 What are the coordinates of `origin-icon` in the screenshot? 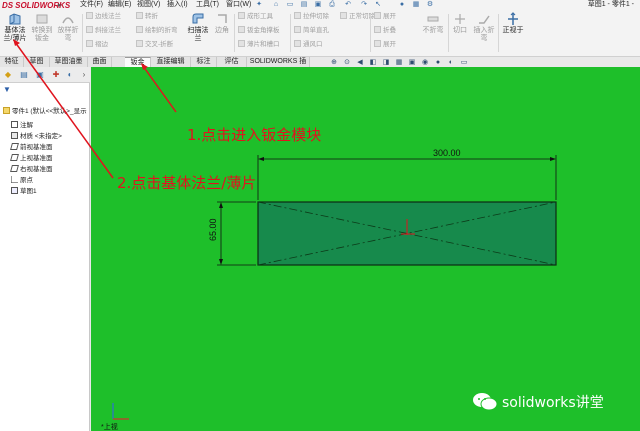 It's located at (14, 180).